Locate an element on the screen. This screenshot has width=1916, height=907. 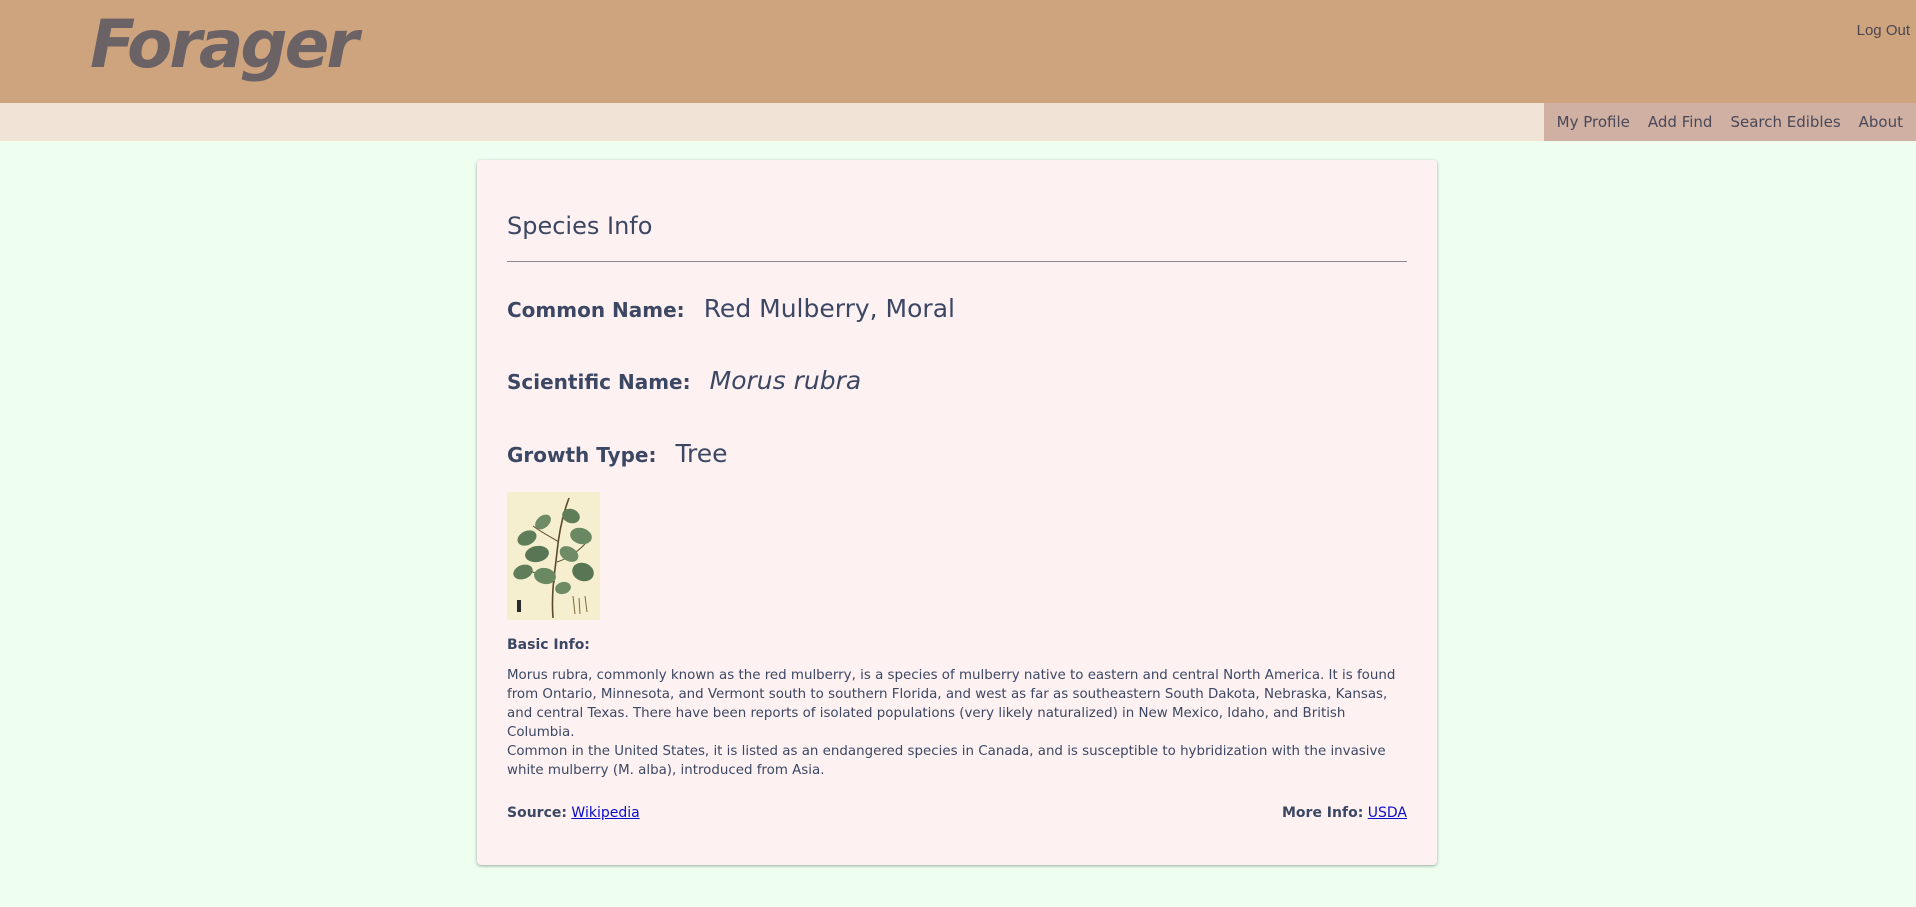
scientific-name-row: Scientific Name: Morus rubra is located at coordinates (684, 380).